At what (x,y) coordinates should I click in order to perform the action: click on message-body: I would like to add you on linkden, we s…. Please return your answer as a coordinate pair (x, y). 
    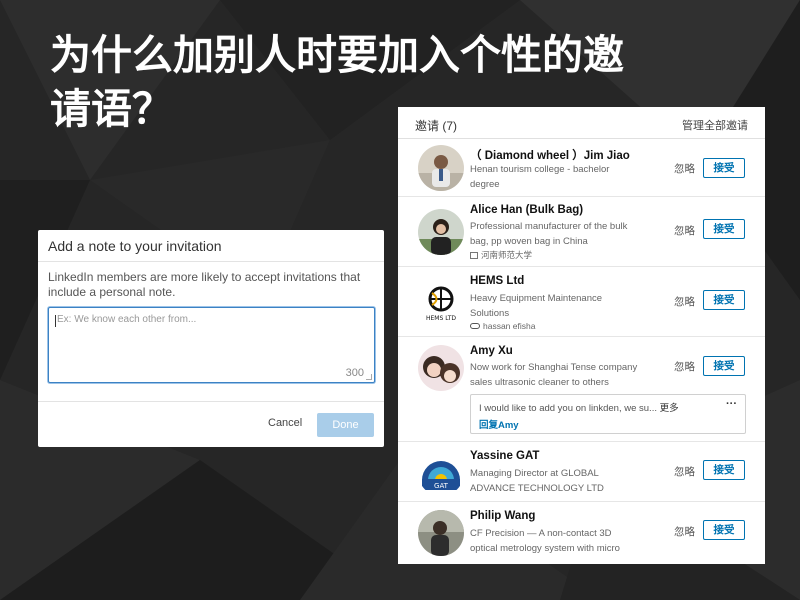
    Looking at the image, I should click on (568, 408).